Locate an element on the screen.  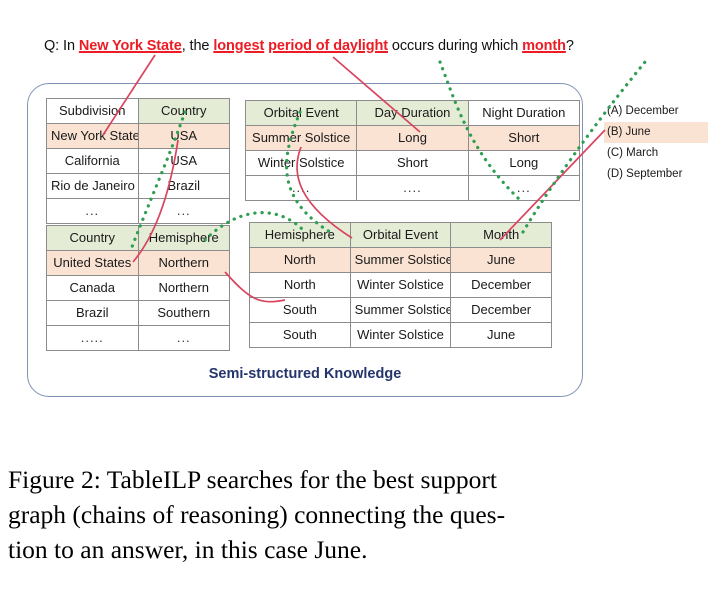
answer-option-b: (B) June is located at coordinates (656, 132).